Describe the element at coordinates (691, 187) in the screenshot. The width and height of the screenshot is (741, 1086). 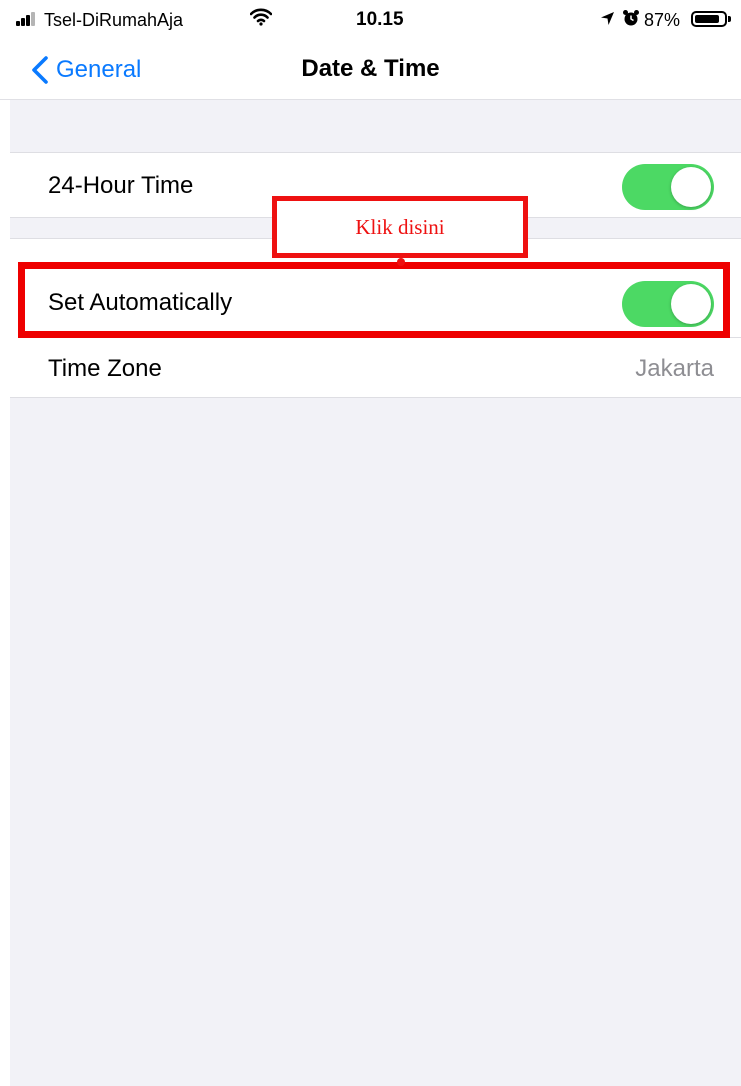
I see `toggle-knob` at that location.